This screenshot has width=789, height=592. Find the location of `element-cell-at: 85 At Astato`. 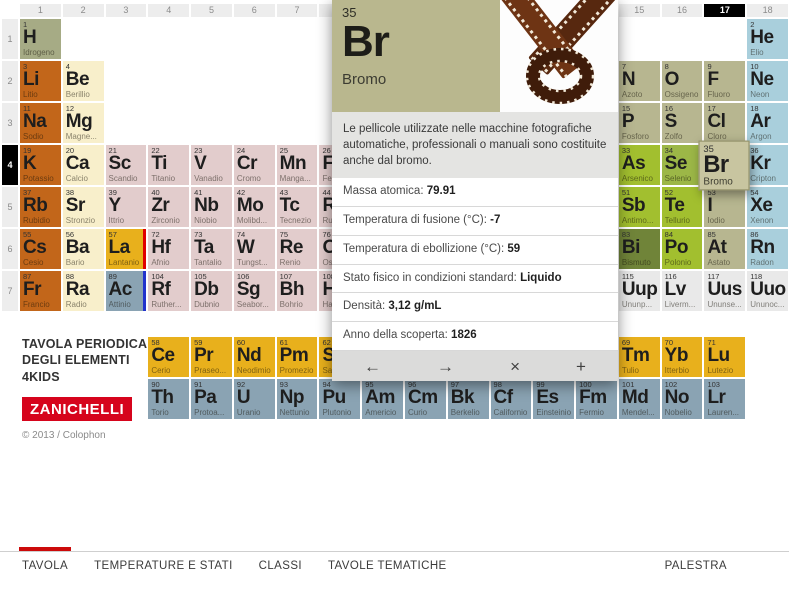

element-cell-at: 85 At Astato is located at coordinates (725, 249).